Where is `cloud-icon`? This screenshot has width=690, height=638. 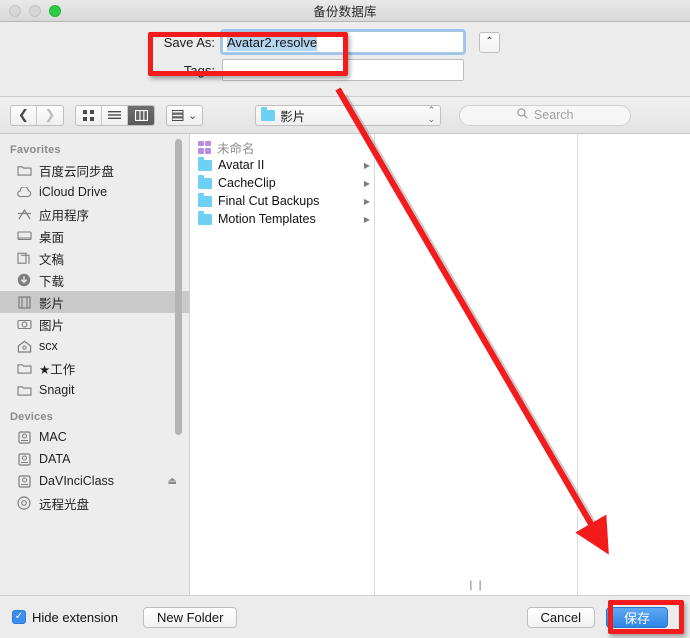 cloud-icon is located at coordinates (24, 192).